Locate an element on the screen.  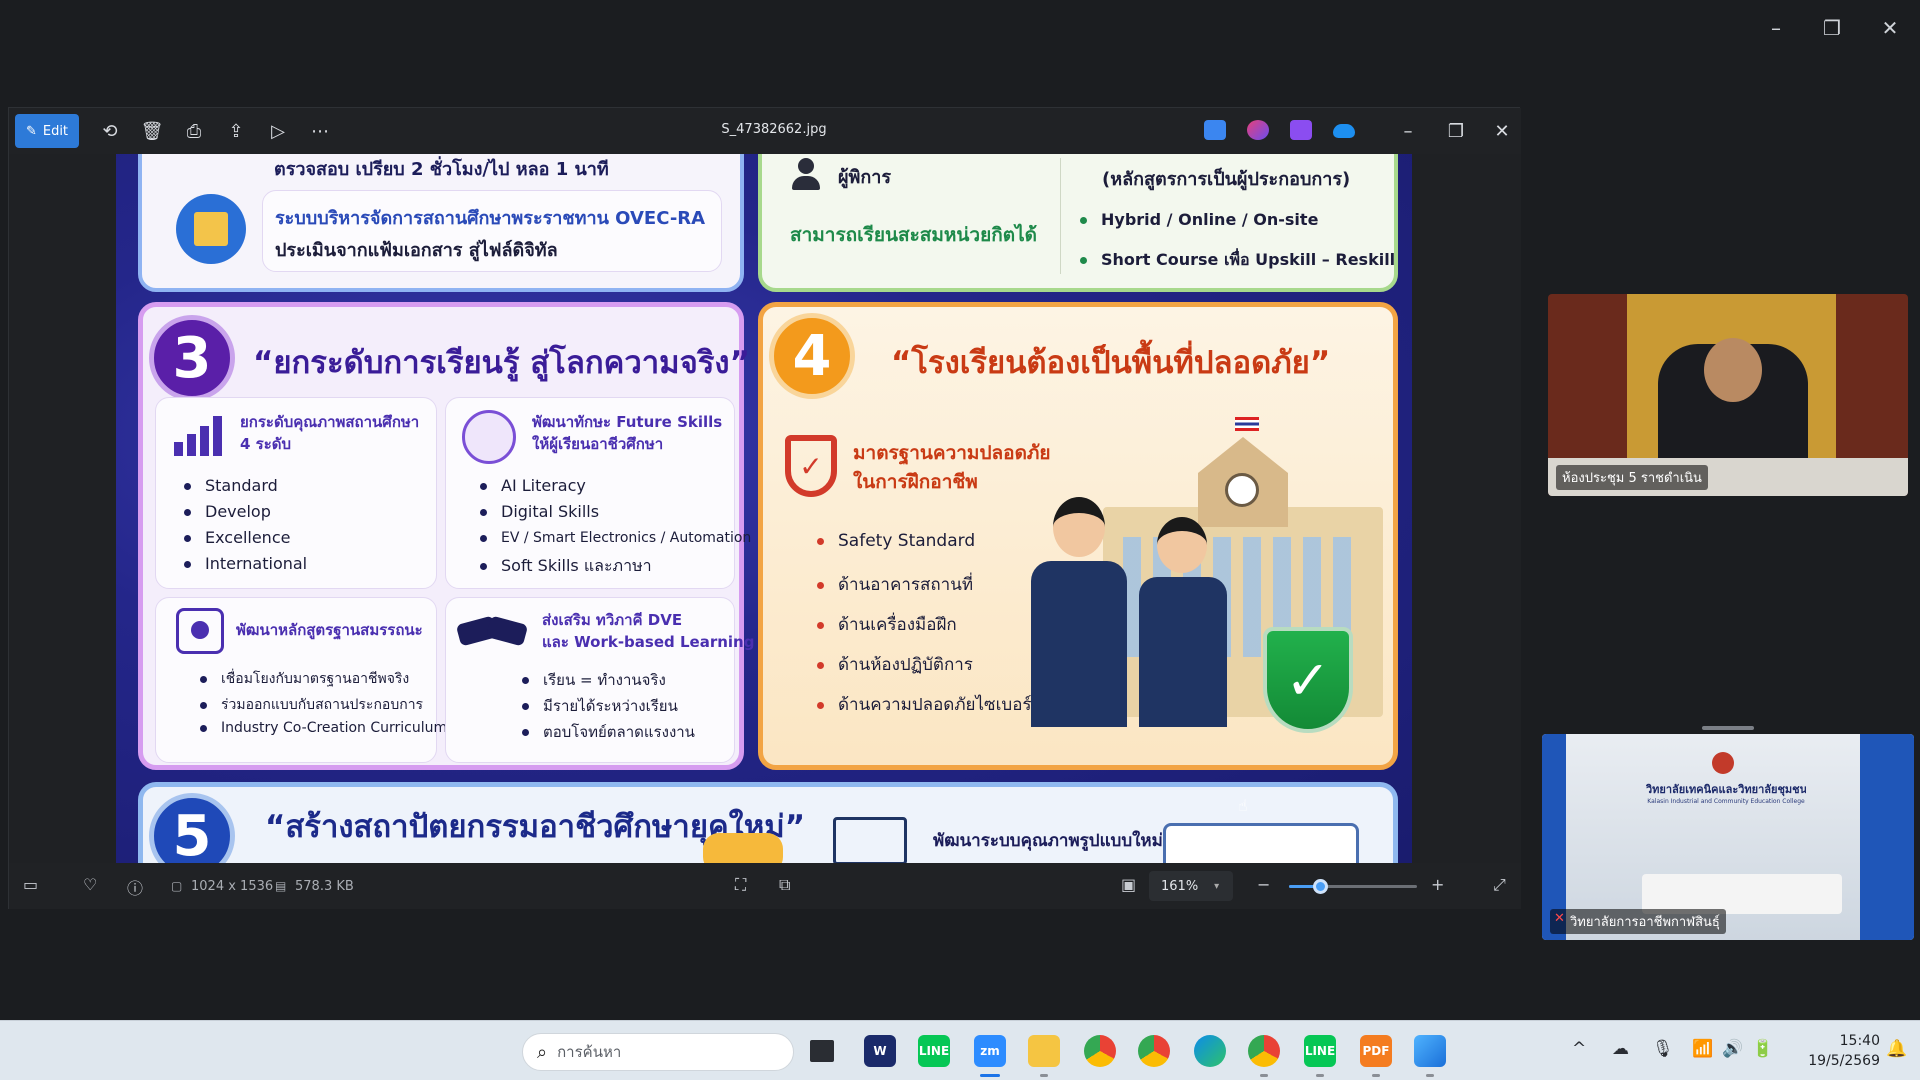
image-dimensions: 1024 x 1536 is located at coordinates (232, 886).